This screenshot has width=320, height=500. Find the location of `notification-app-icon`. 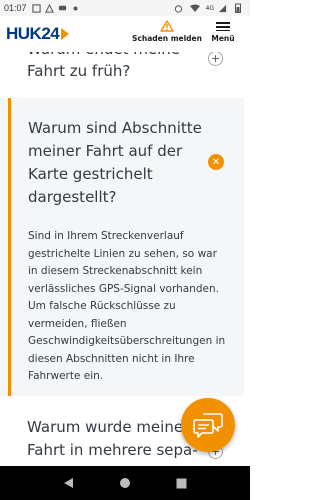

notification-app-icon is located at coordinates (37, 8).